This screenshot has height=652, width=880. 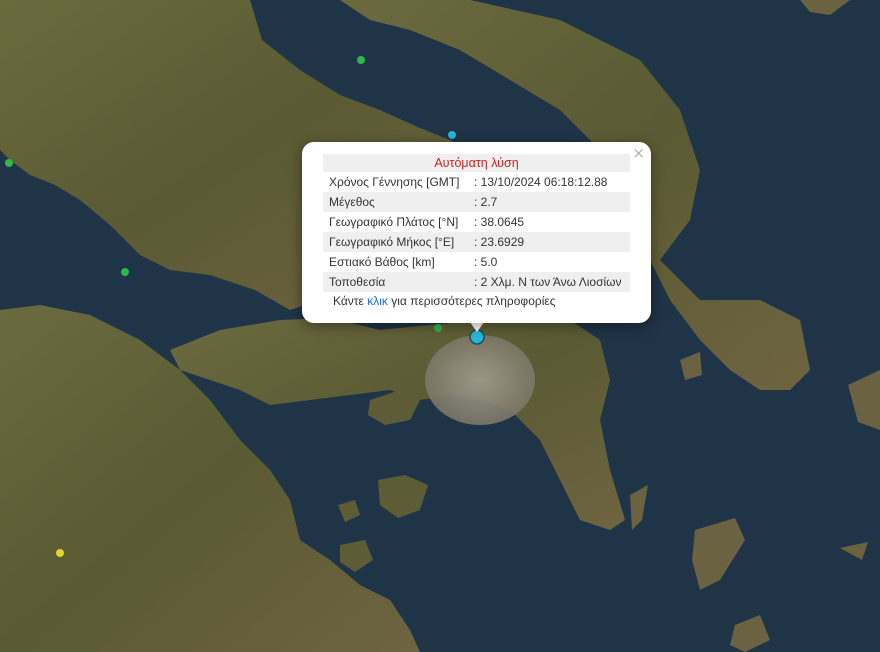 What do you see at coordinates (552, 242) in the screenshot?
I see `longitude-value: : 23.6929` at bounding box center [552, 242].